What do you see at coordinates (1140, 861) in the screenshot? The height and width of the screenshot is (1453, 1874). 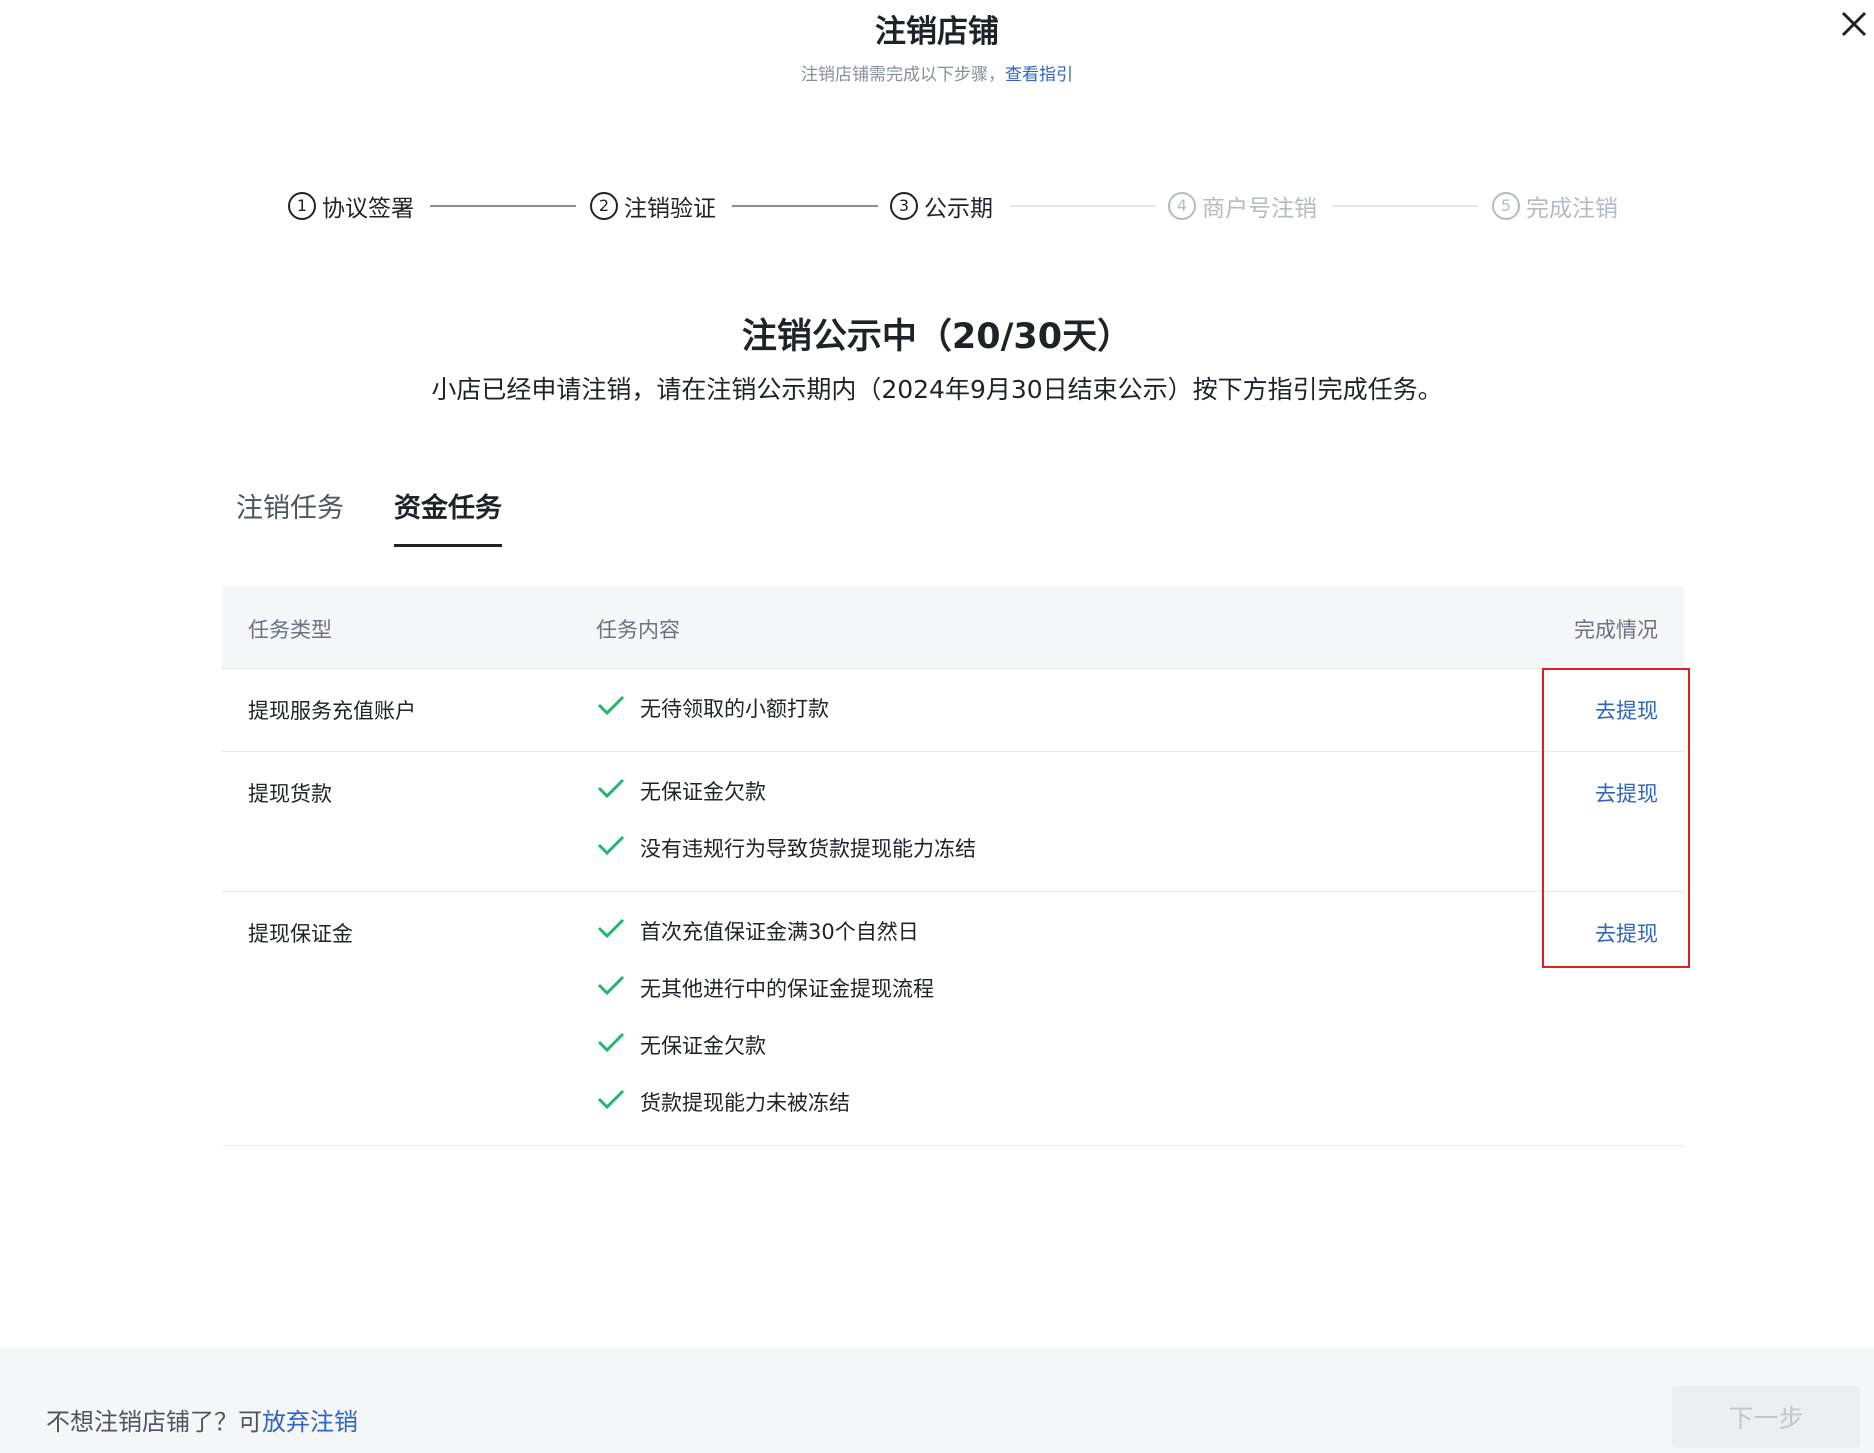 I see `list-item: 没有违规行为导致货款提现能力冻结` at bounding box center [1140, 861].